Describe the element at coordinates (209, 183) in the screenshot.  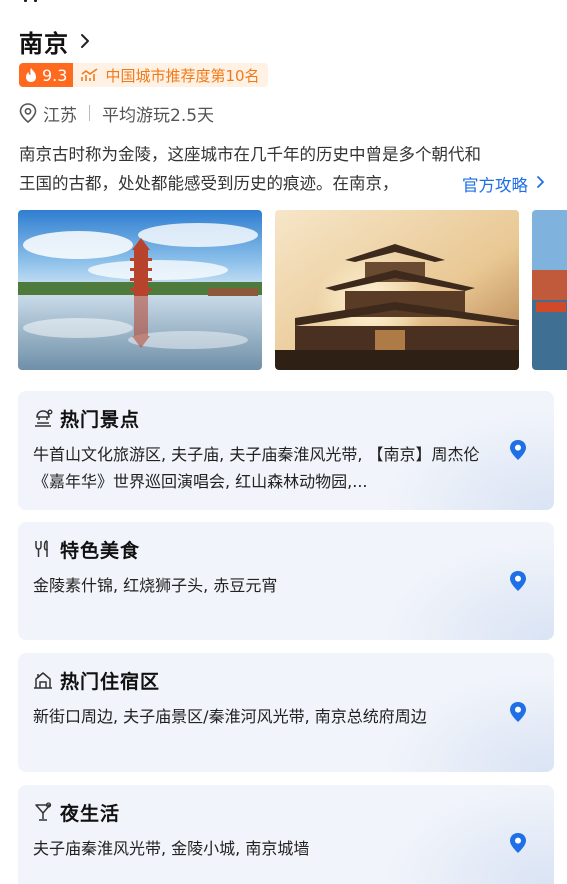
I see `description-line-2: 王国的古都，处处都能感受到历史的痕迹。在南京，` at that location.